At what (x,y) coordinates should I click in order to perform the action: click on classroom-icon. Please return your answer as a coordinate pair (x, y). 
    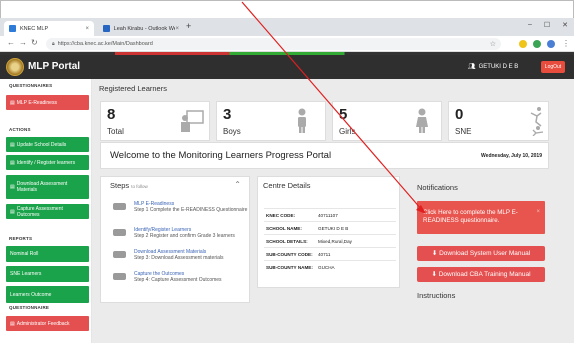
    Looking at the image, I should click on (192, 121).